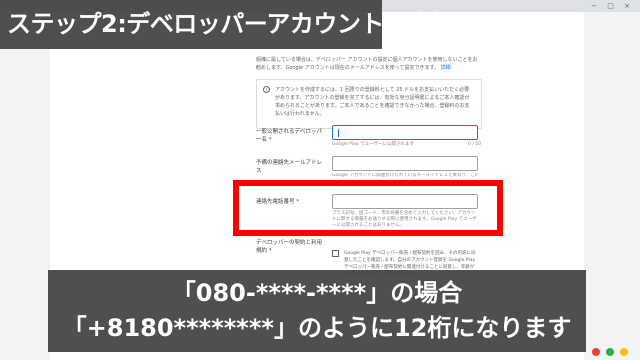 The image size is (640, 360). Describe the element at coordinates (405, 163) in the screenshot. I see `contact-email-input` at that location.